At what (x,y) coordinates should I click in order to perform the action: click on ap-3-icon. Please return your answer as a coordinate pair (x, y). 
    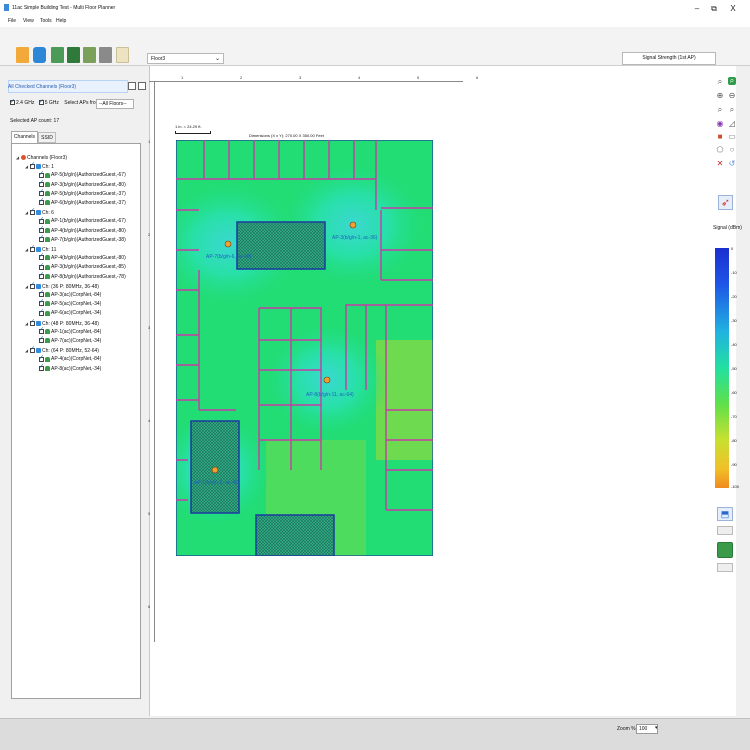
    Looking at the image, I should click on (353, 225).